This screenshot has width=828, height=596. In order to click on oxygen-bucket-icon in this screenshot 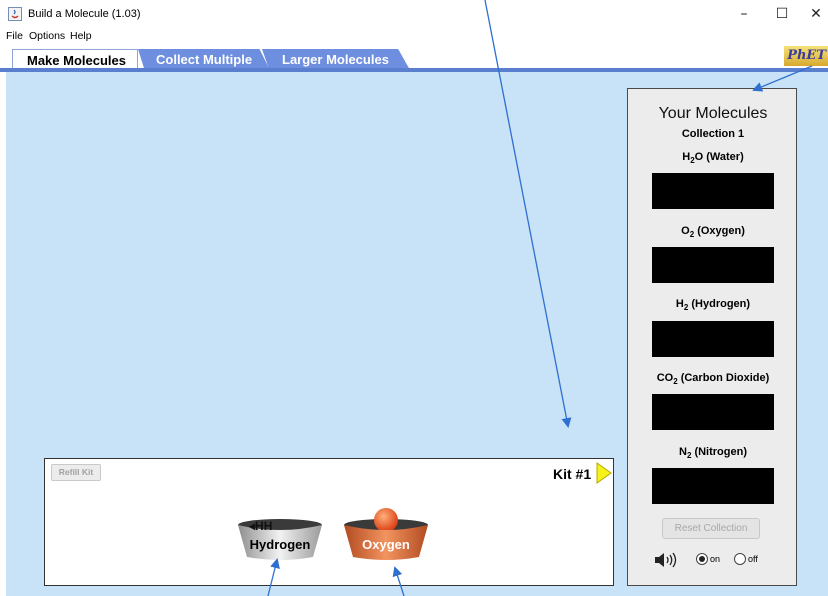, I will do `click(386, 534)`.